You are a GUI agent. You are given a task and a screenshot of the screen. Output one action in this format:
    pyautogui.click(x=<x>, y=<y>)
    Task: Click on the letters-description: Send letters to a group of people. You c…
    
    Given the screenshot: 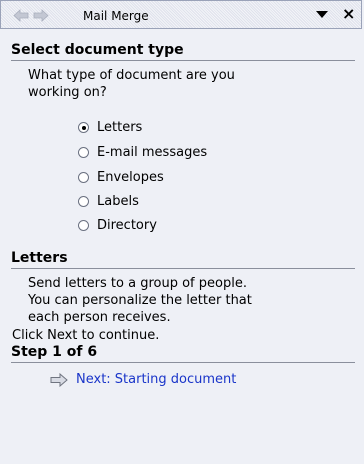 What is the action you would take?
    pyautogui.click(x=140, y=300)
    